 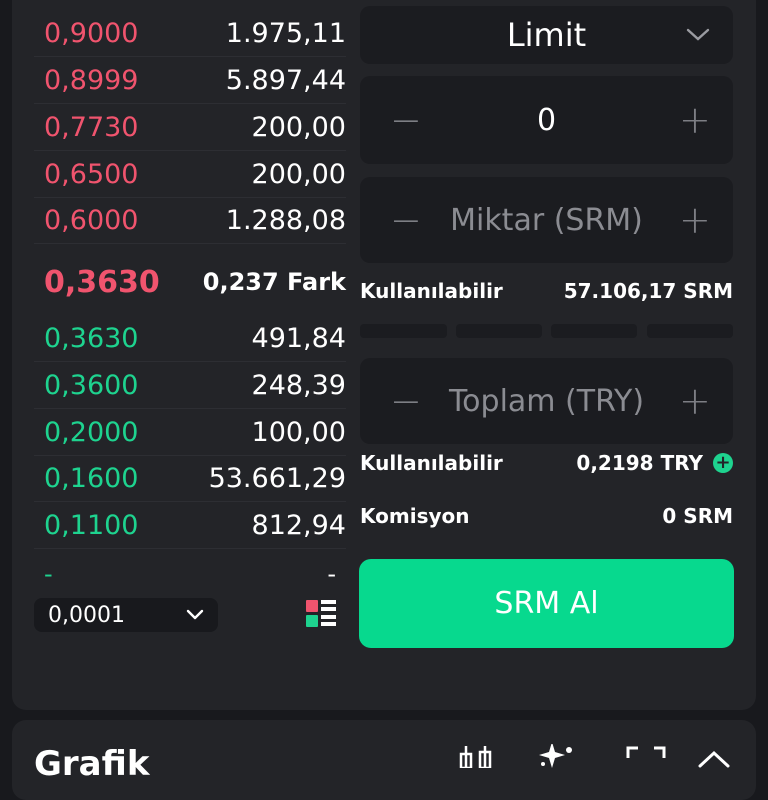 I want to click on bid-qty: 53.661,29, so click(x=277, y=478).